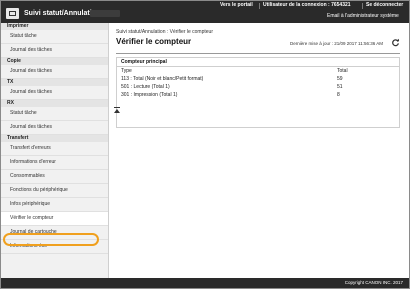  What do you see at coordinates (373, 282) in the screenshot?
I see `copyright: Copyright CANON INC. 2017` at bounding box center [373, 282].